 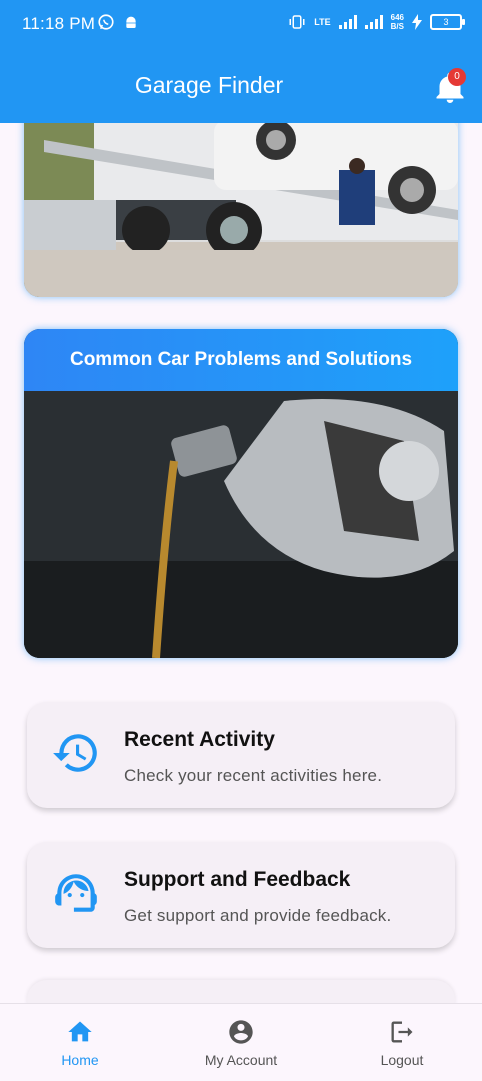 What do you see at coordinates (322, 22) in the screenshot?
I see `network-type: LTE` at bounding box center [322, 22].